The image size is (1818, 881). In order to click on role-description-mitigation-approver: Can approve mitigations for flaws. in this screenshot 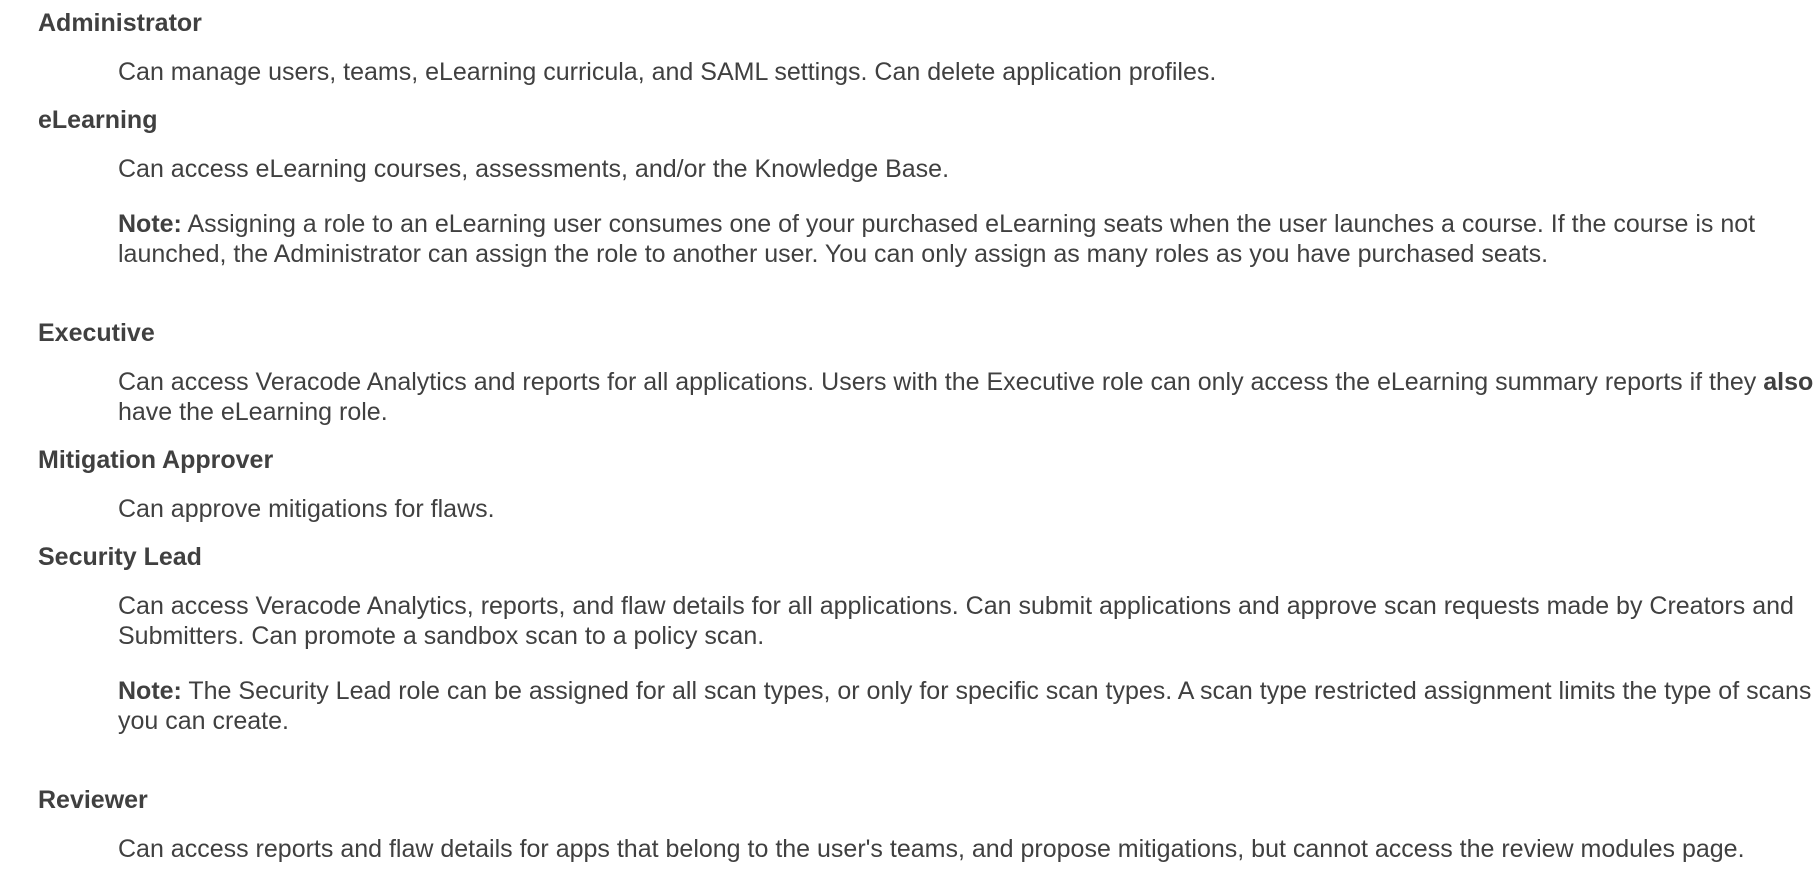, I will do `click(968, 509)`.